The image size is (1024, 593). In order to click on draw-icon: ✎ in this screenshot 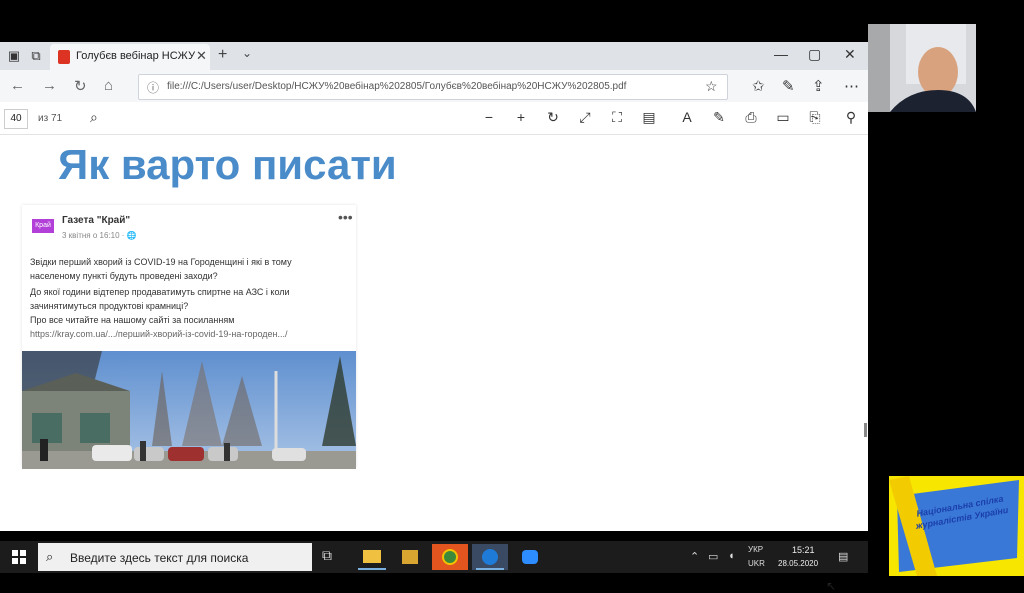, I will do `click(719, 117)`.